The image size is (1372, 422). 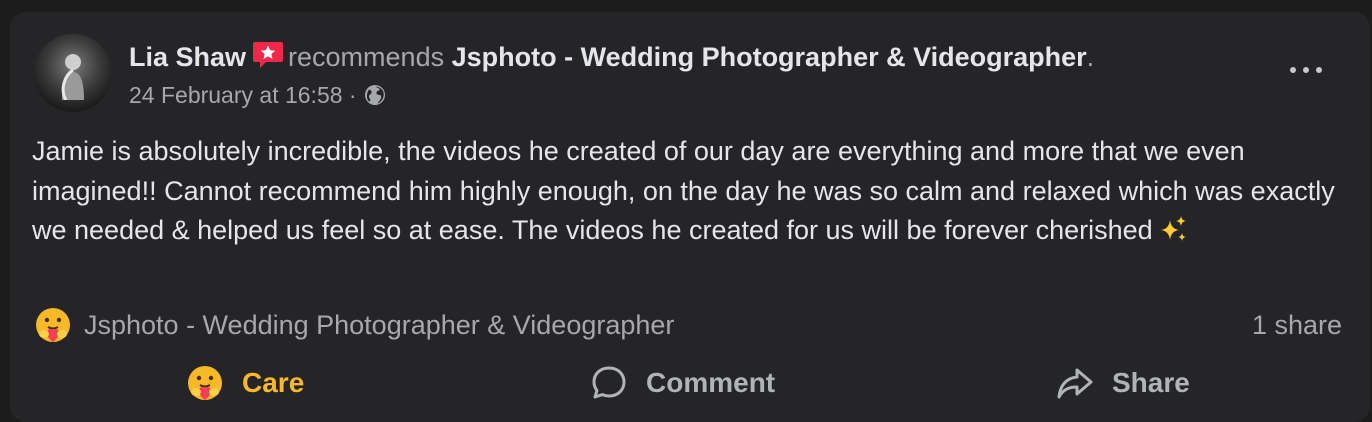 What do you see at coordinates (236, 95) in the screenshot?
I see `post-timestamp: 24 February at 16:58` at bounding box center [236, 95].